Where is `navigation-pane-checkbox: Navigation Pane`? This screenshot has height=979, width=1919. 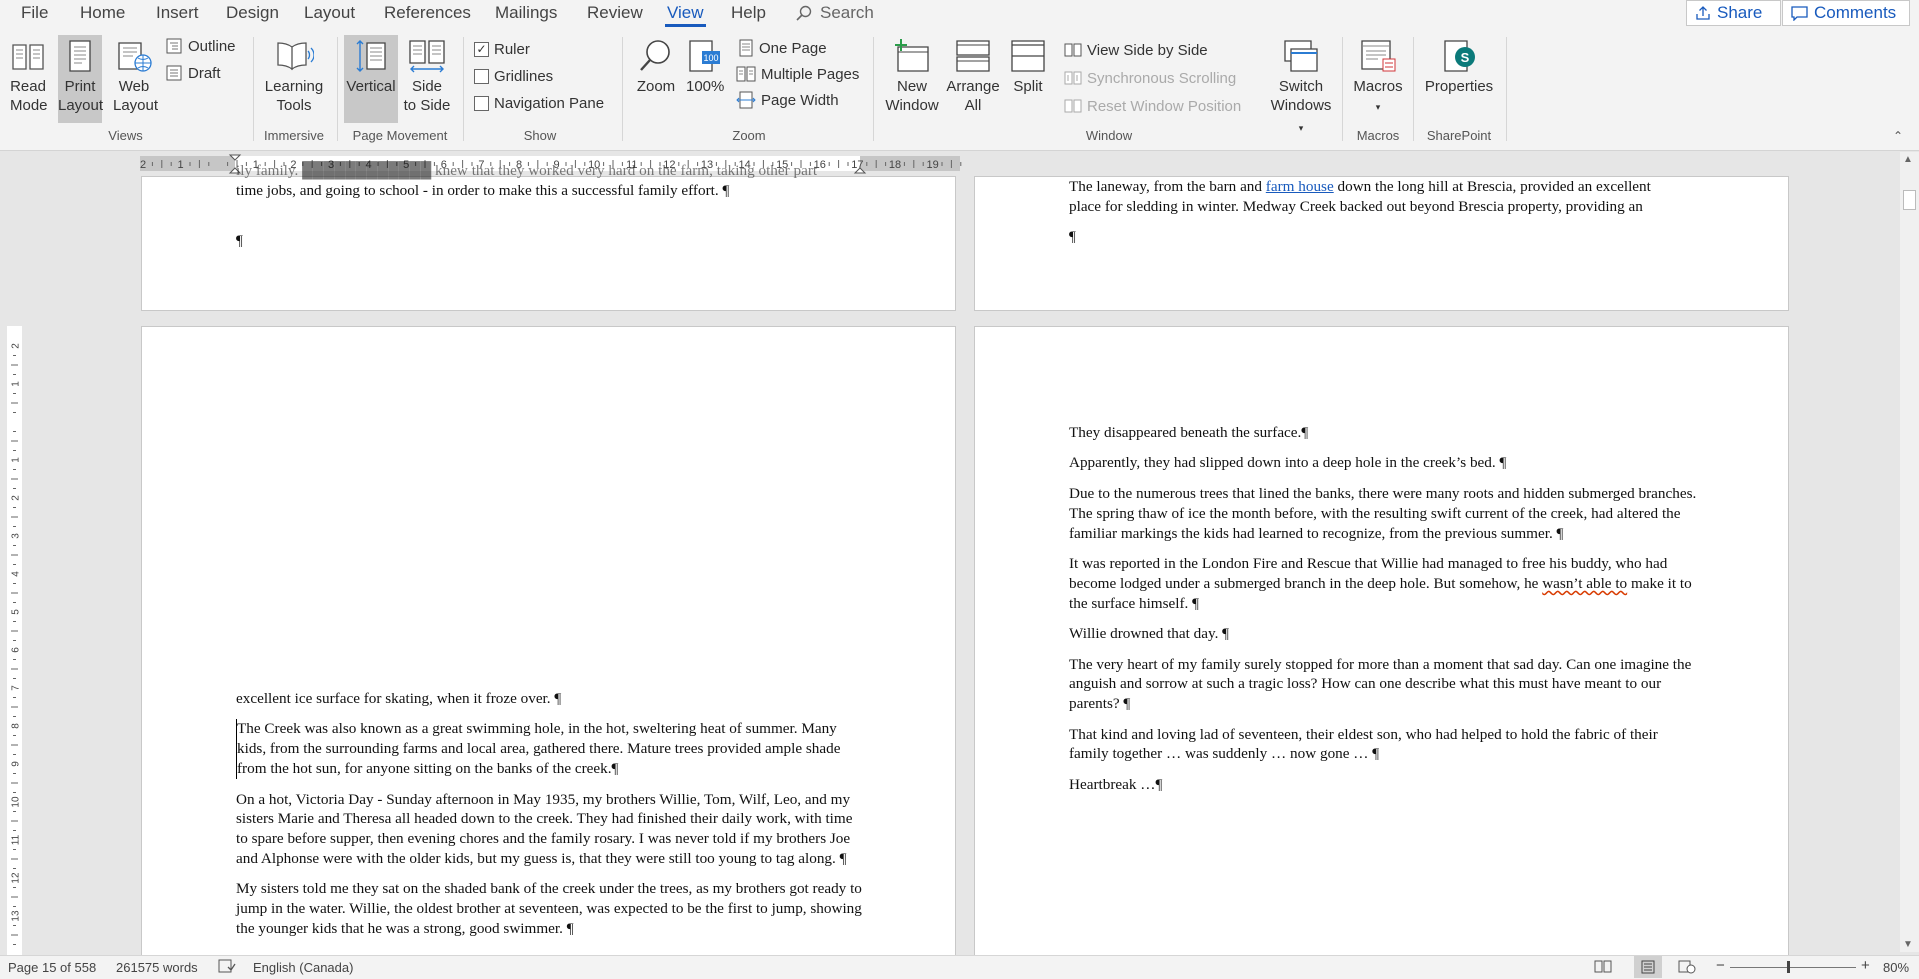
navigation-pane-checkbox: Navigation Pane is located at coordinates (539, 103).